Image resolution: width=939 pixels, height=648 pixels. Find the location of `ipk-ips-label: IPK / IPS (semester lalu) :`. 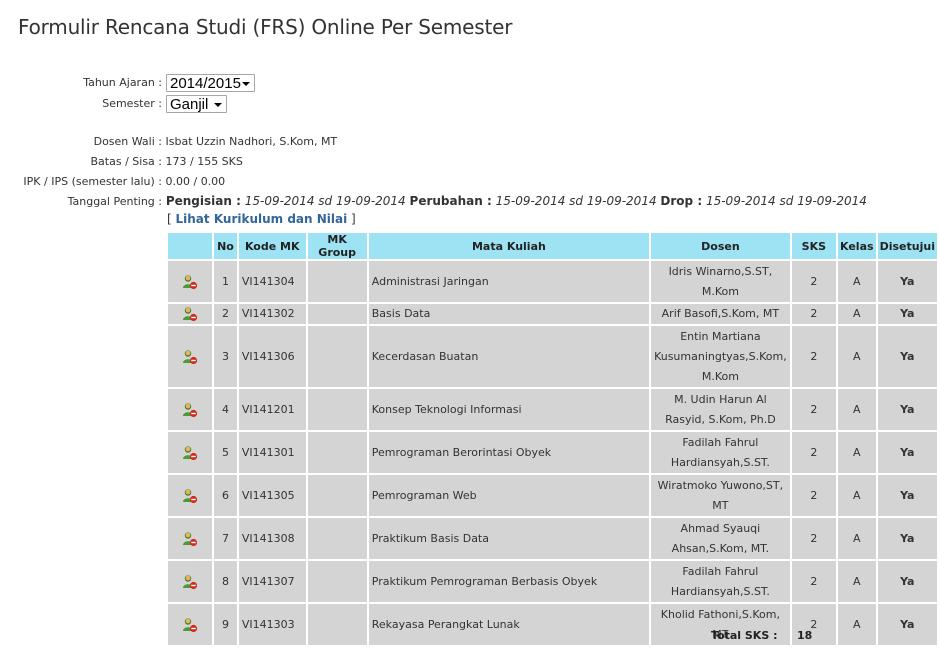

ipk-ips-label: IPK / IPS (semester lalu) : is located at coordinates (92, 181).